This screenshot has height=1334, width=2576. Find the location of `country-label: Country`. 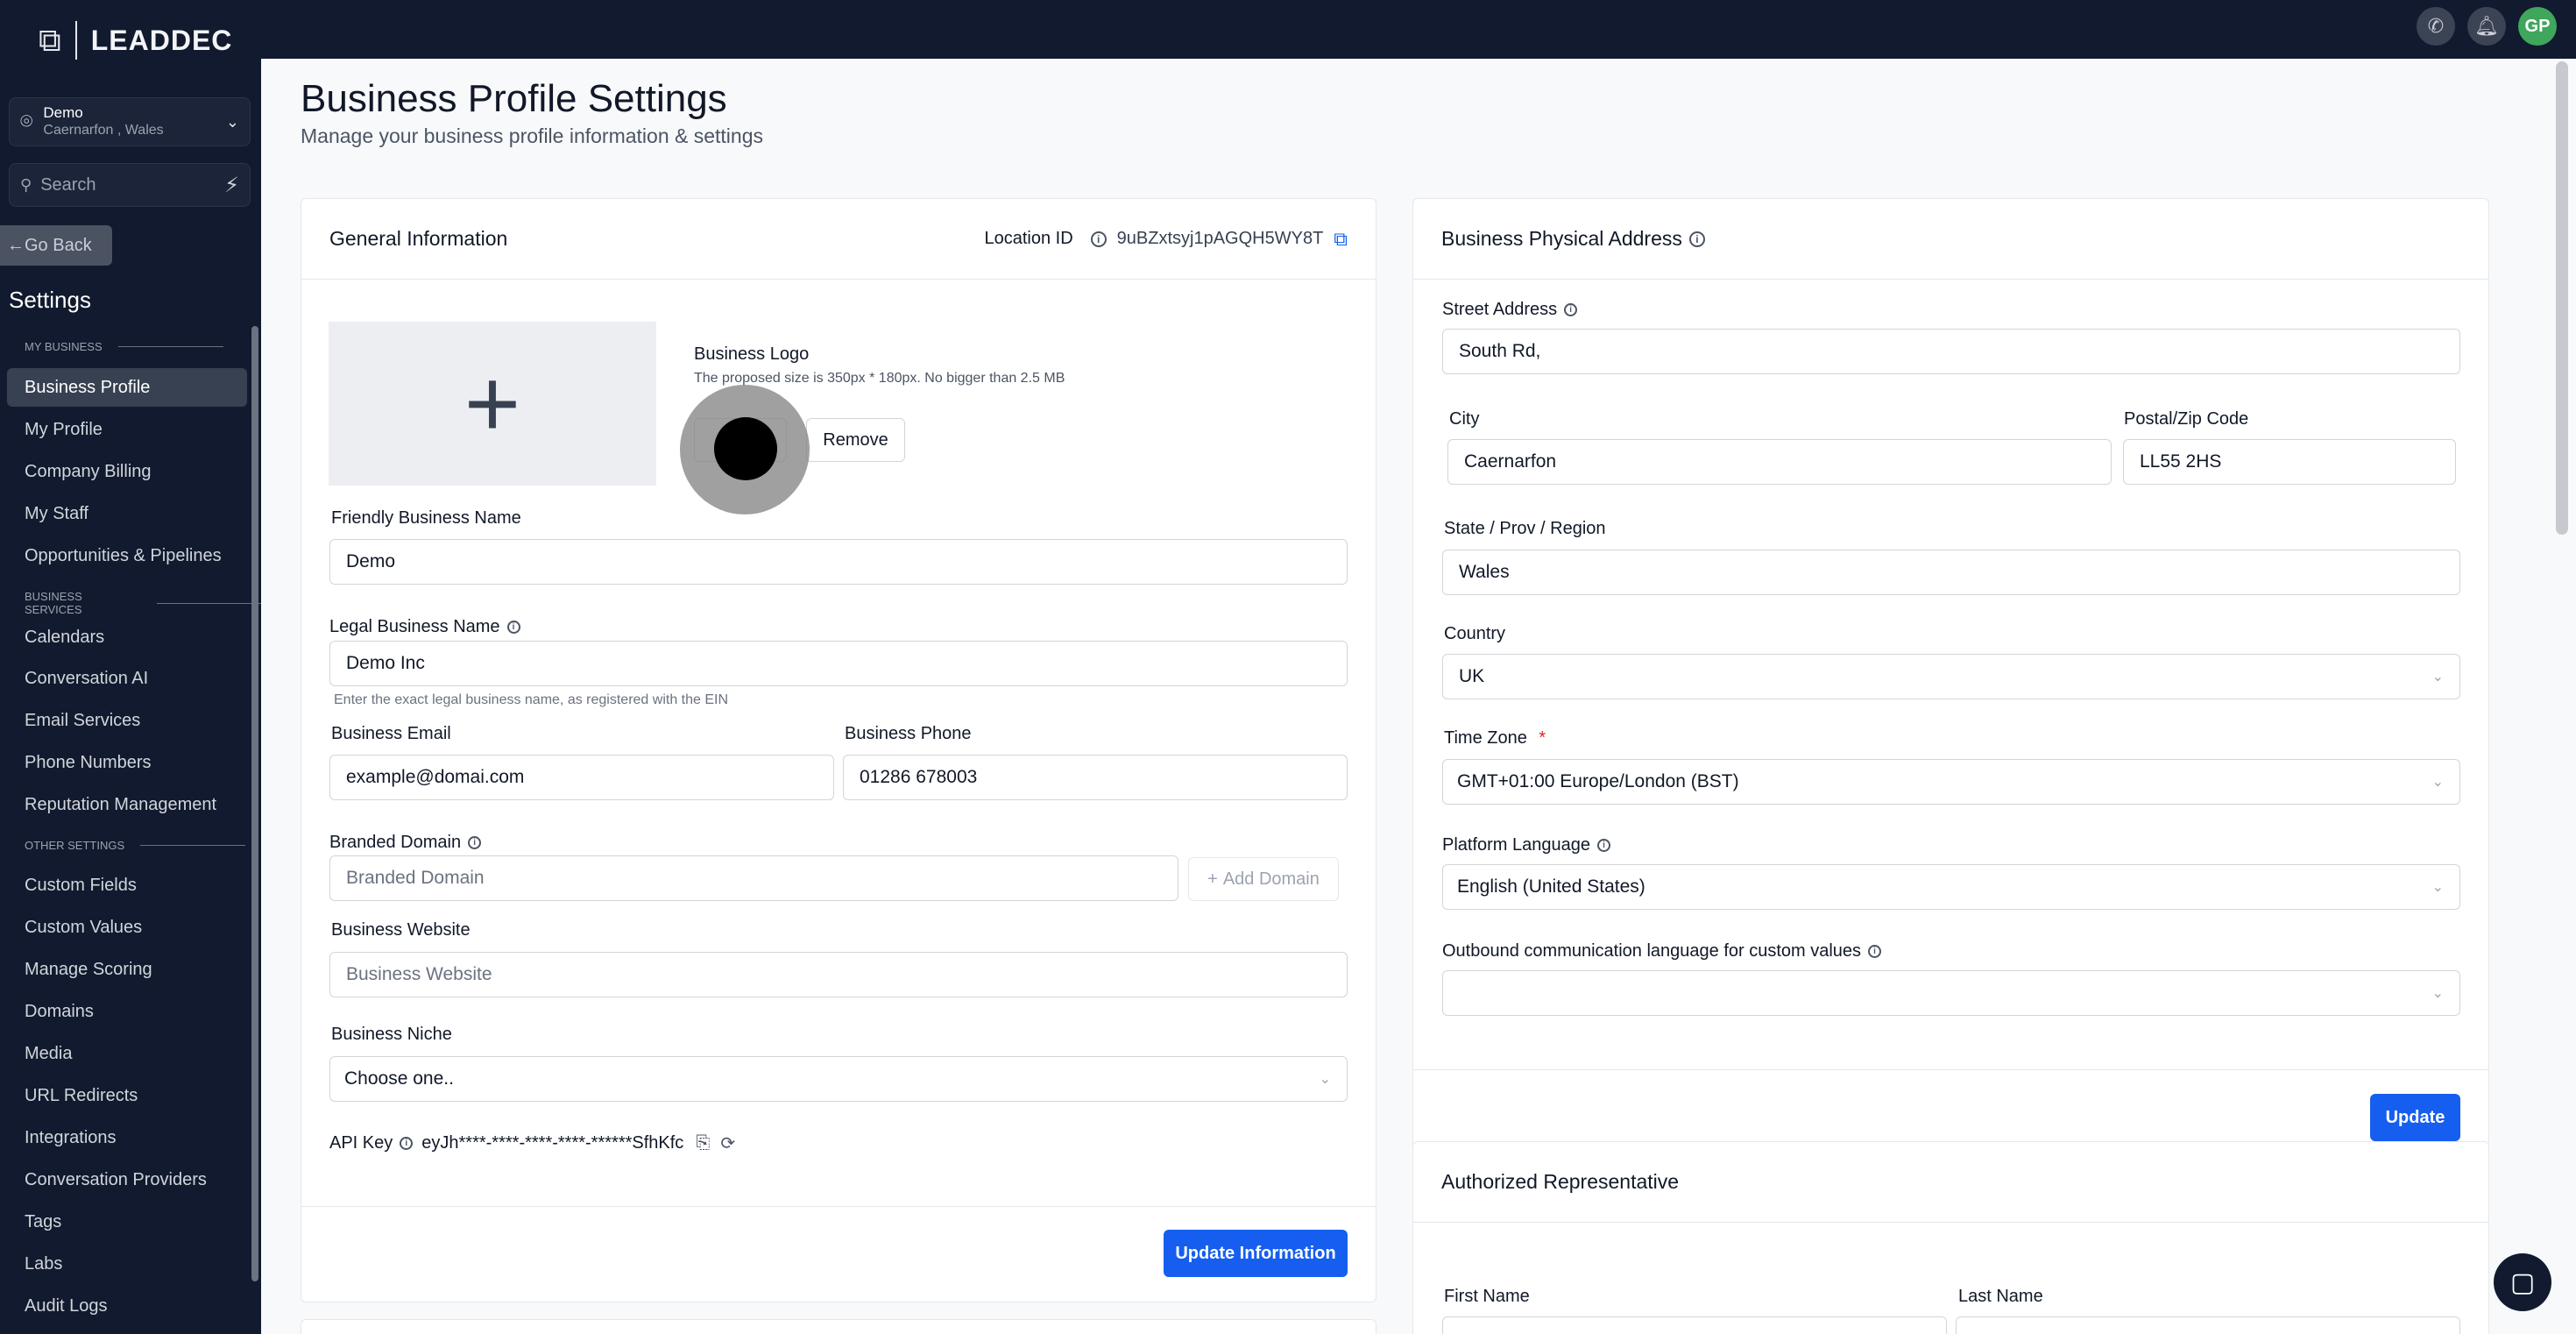

country-label: Country is located at coordinates (1475, 633).